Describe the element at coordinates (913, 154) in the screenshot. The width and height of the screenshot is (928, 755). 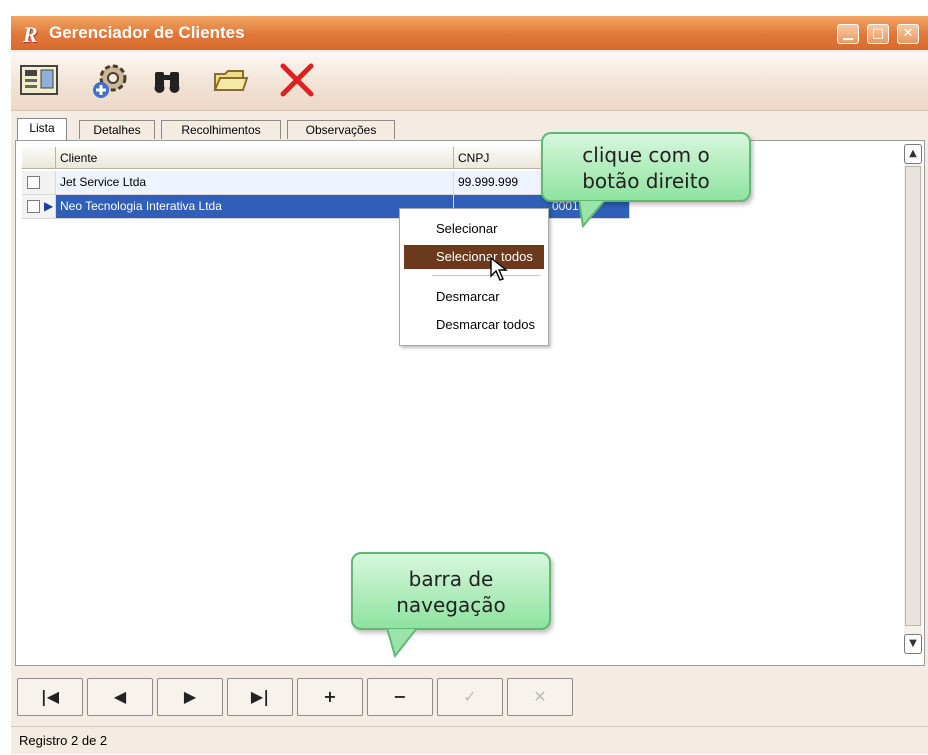
I see `scroll-up-arrow-icon: ▲` at that location.